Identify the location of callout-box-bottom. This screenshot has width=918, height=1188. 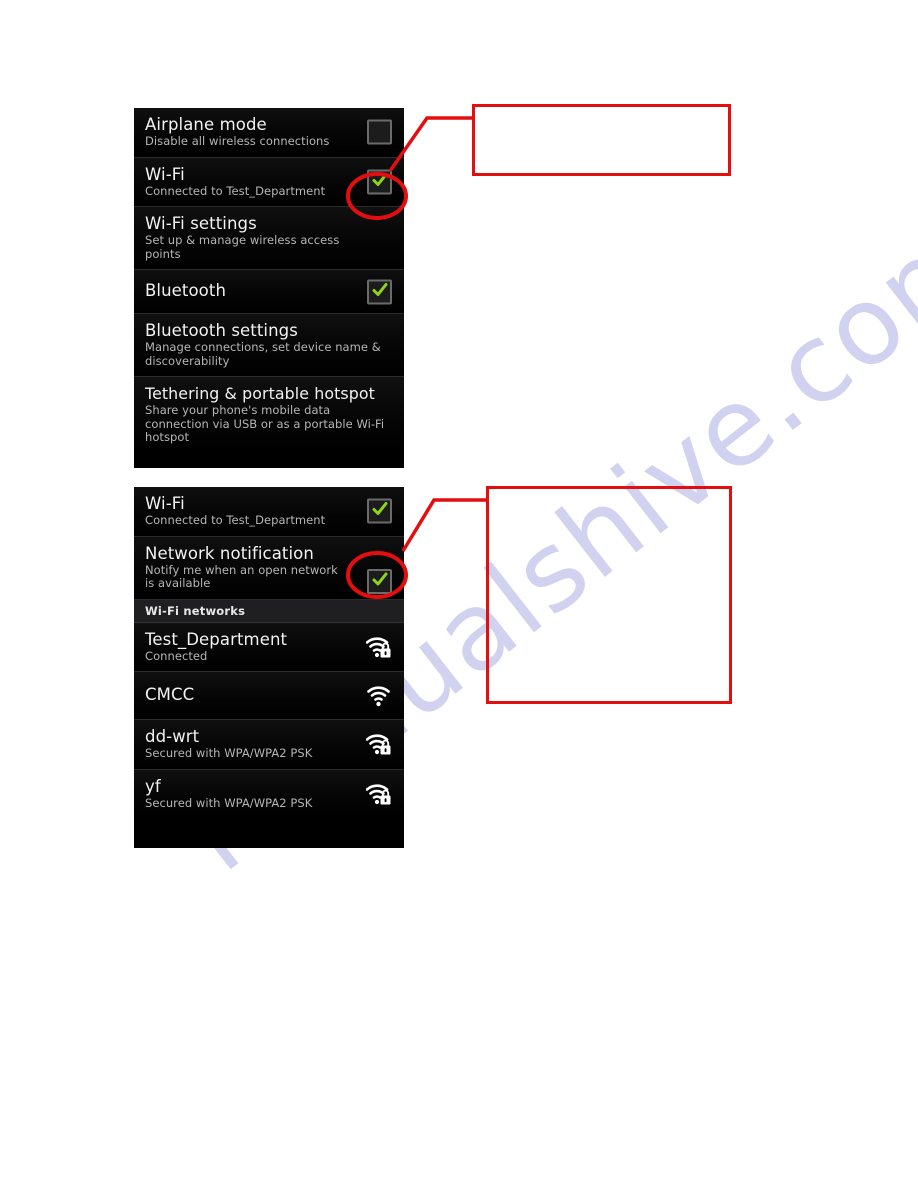
(609, 595).